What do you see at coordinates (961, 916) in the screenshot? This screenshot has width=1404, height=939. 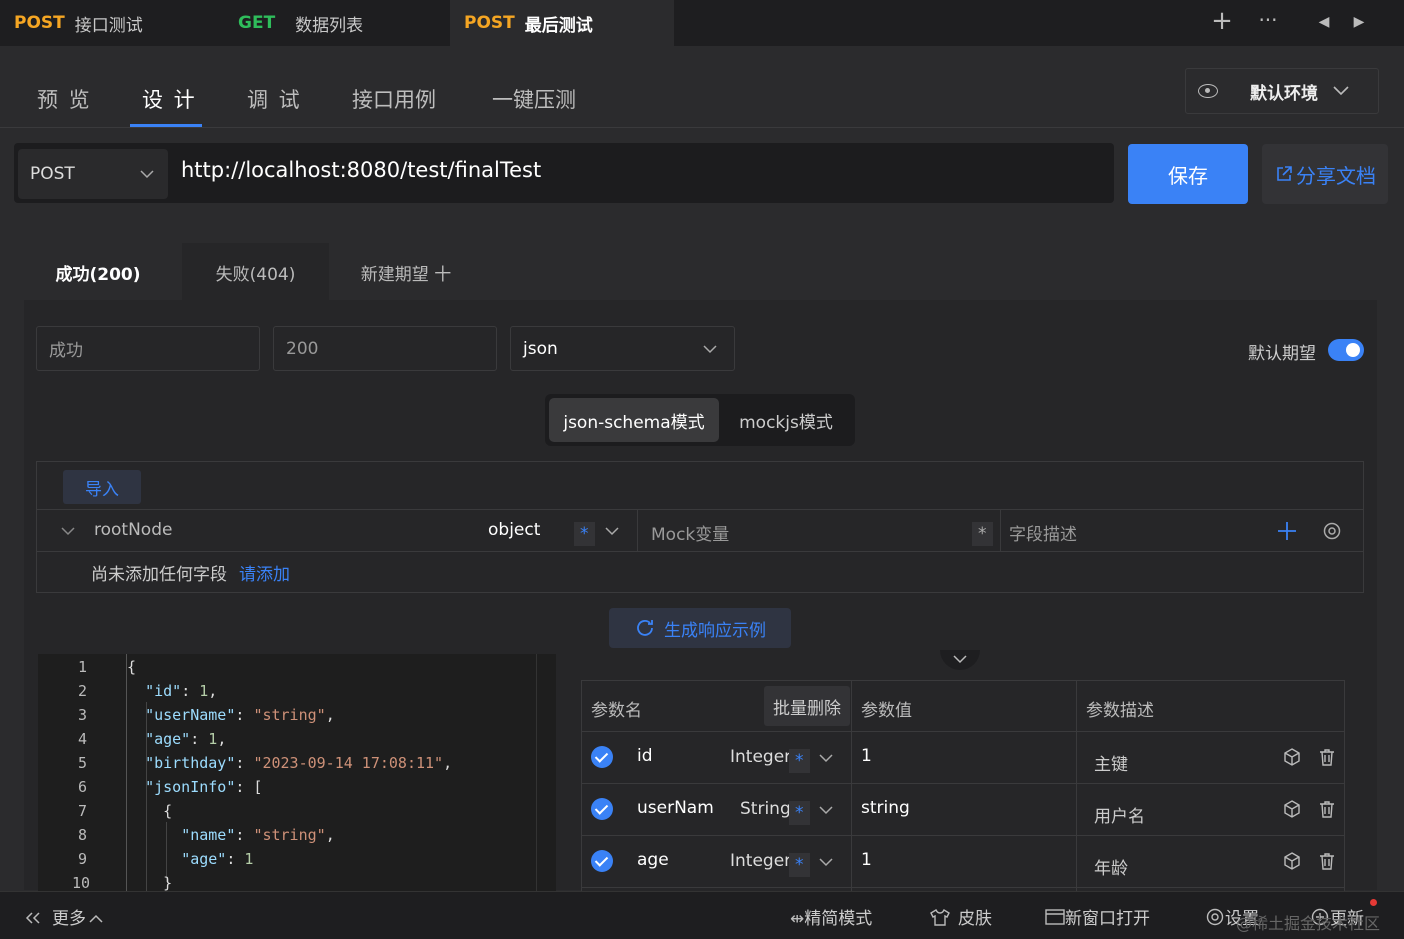 I see `skin-button: 皮肤` at bounding box center [961, 916].